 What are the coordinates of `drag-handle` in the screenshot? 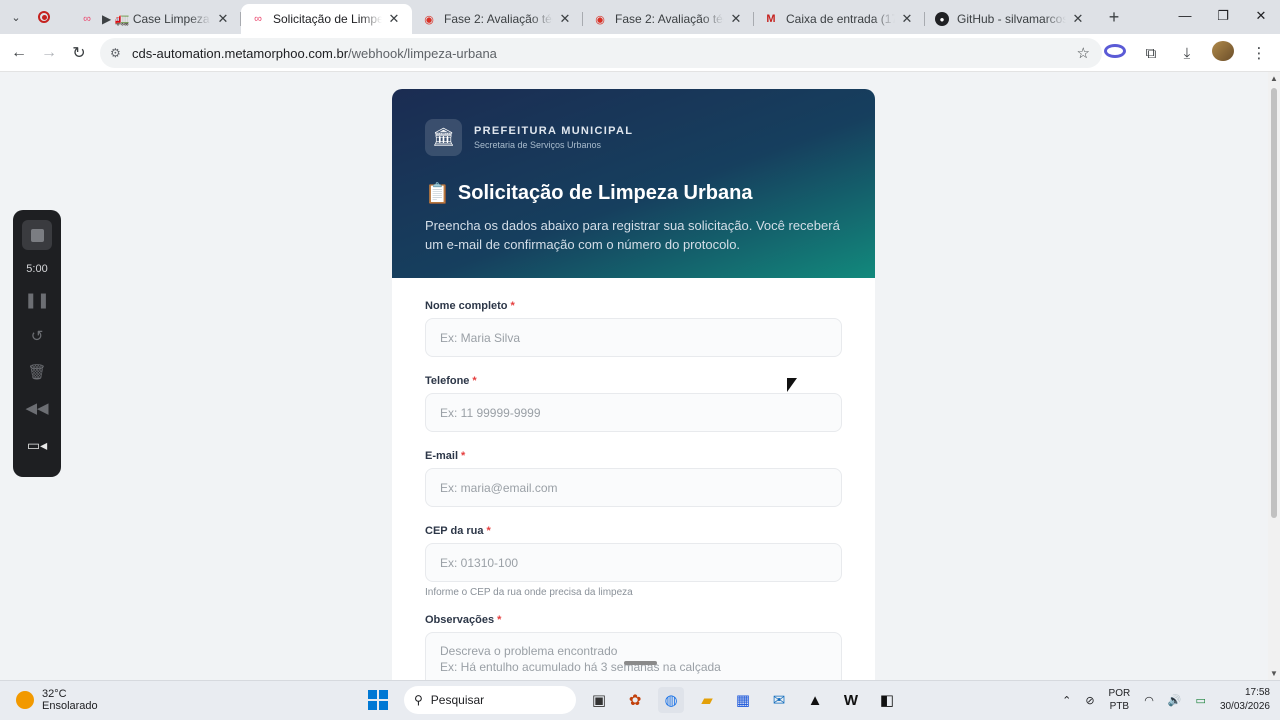 It's located at (640, 663).